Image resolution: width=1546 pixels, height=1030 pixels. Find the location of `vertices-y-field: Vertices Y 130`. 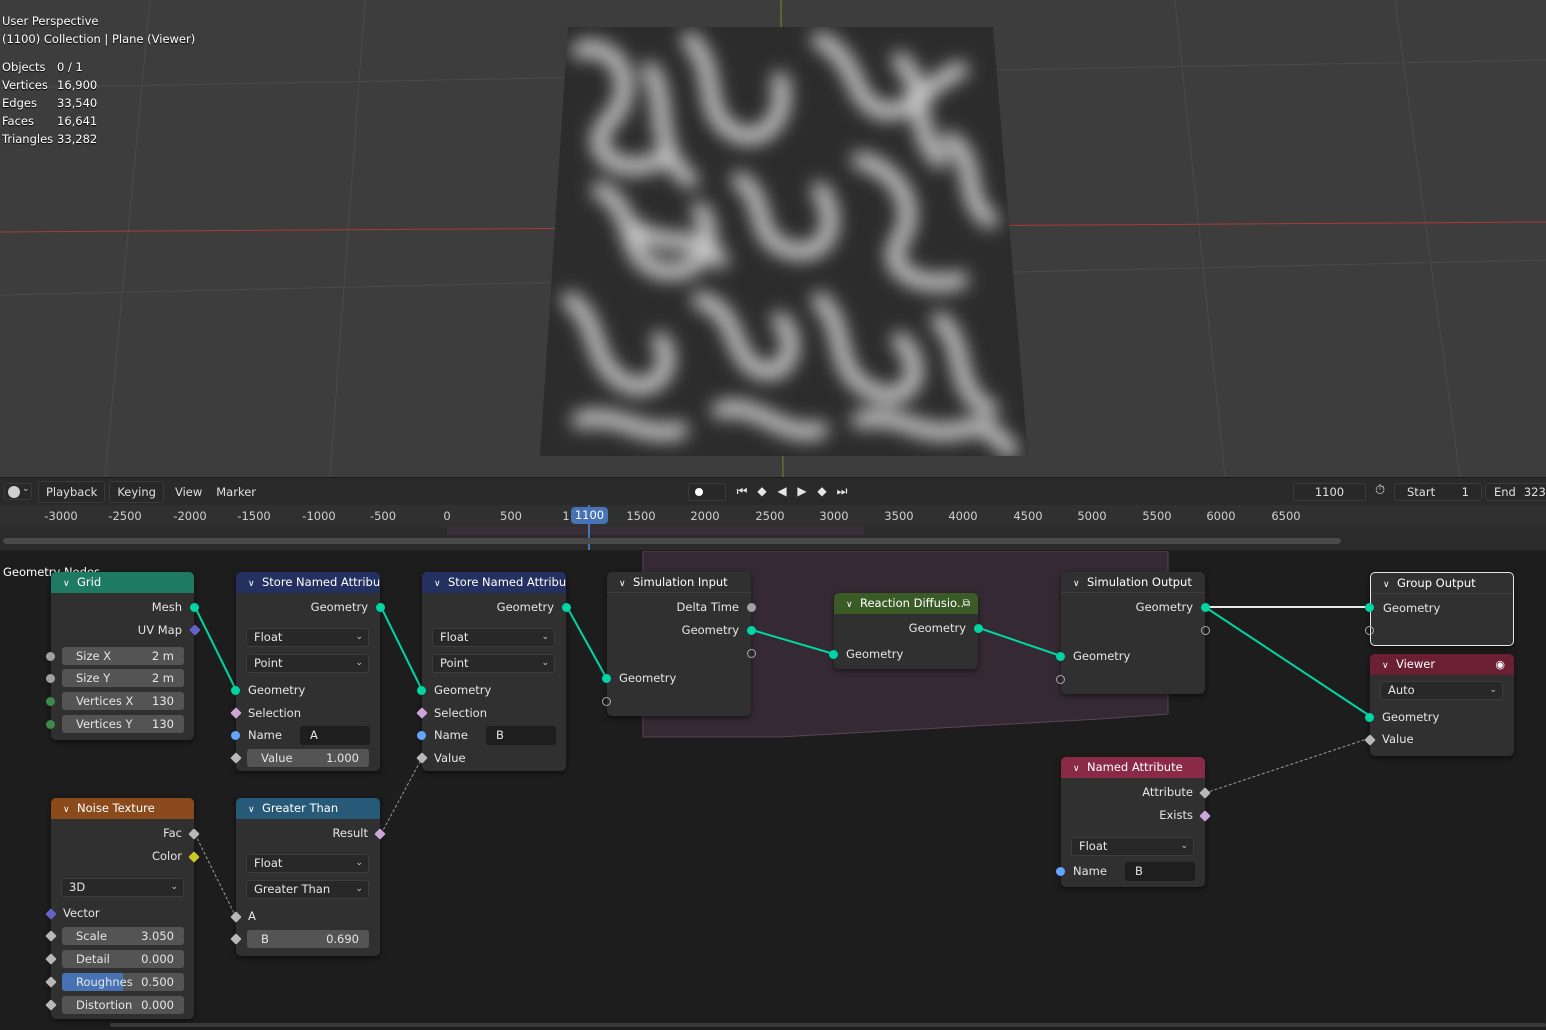

vertices-y-field: Vertices Y 130 is located at coordinates (123, 724).